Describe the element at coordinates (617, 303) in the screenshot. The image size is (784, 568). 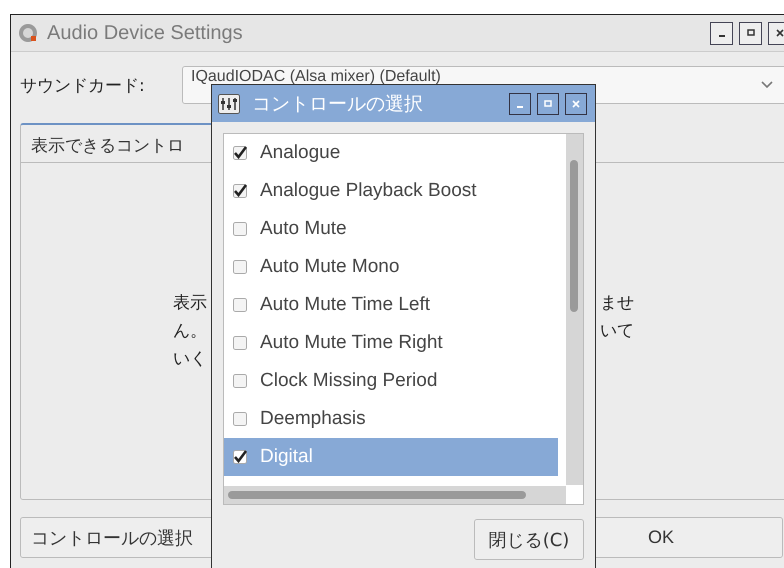
I see `message-text: ませ` at that location.